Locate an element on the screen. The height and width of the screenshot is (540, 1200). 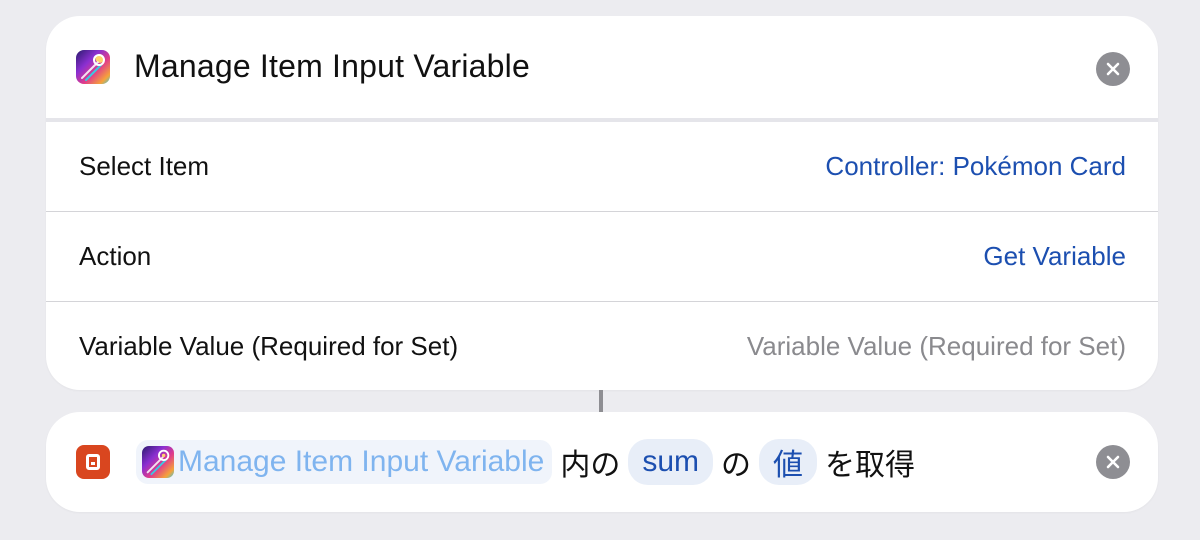
script-icon is located at coordinates (93, 462).